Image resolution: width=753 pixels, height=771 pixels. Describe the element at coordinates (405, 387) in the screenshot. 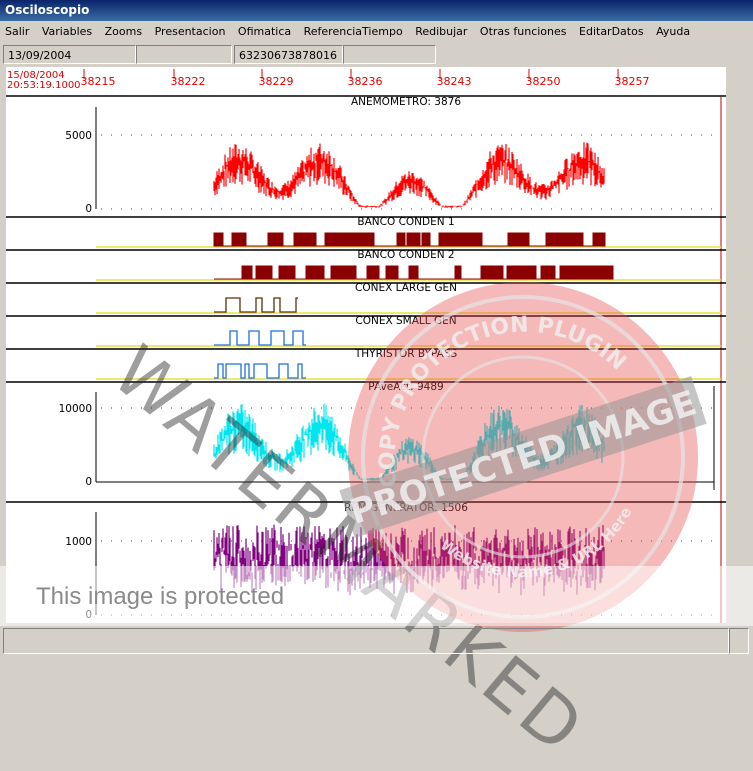

I see `panel-title: PAveAct: 9489` at that location.